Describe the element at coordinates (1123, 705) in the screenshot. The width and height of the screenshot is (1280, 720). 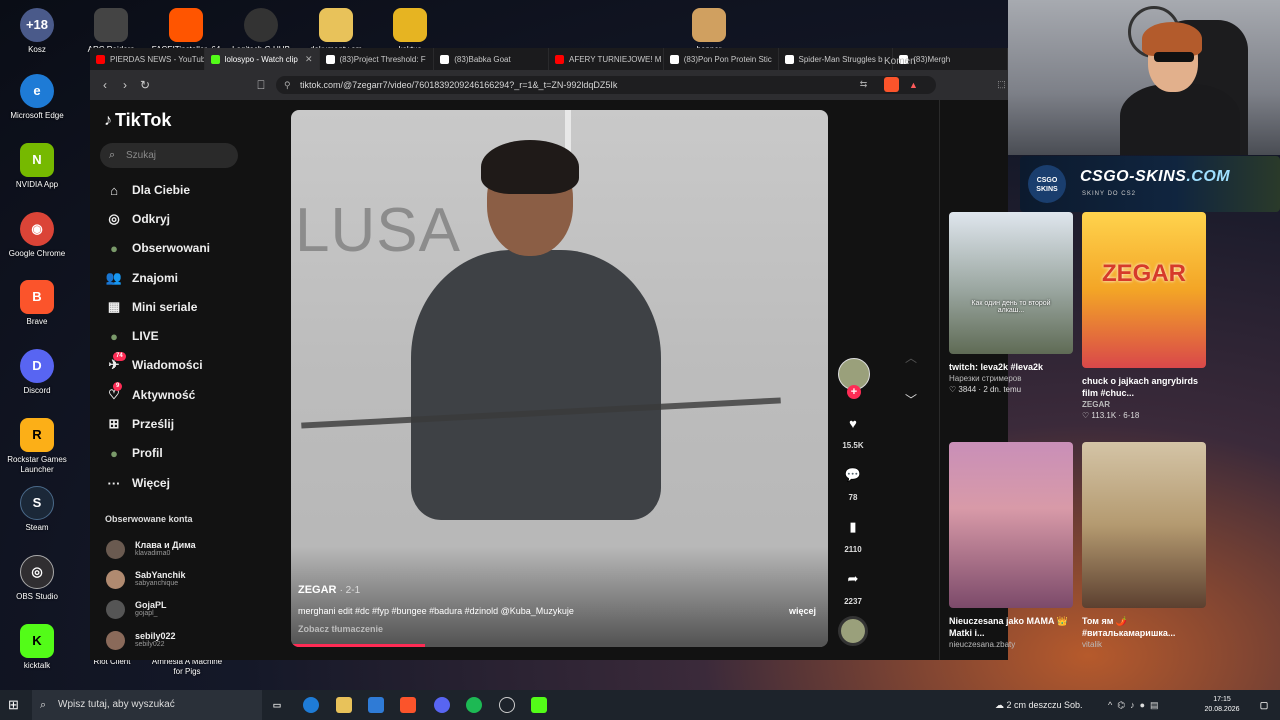
I see `network-icon: ⌬` at that location.